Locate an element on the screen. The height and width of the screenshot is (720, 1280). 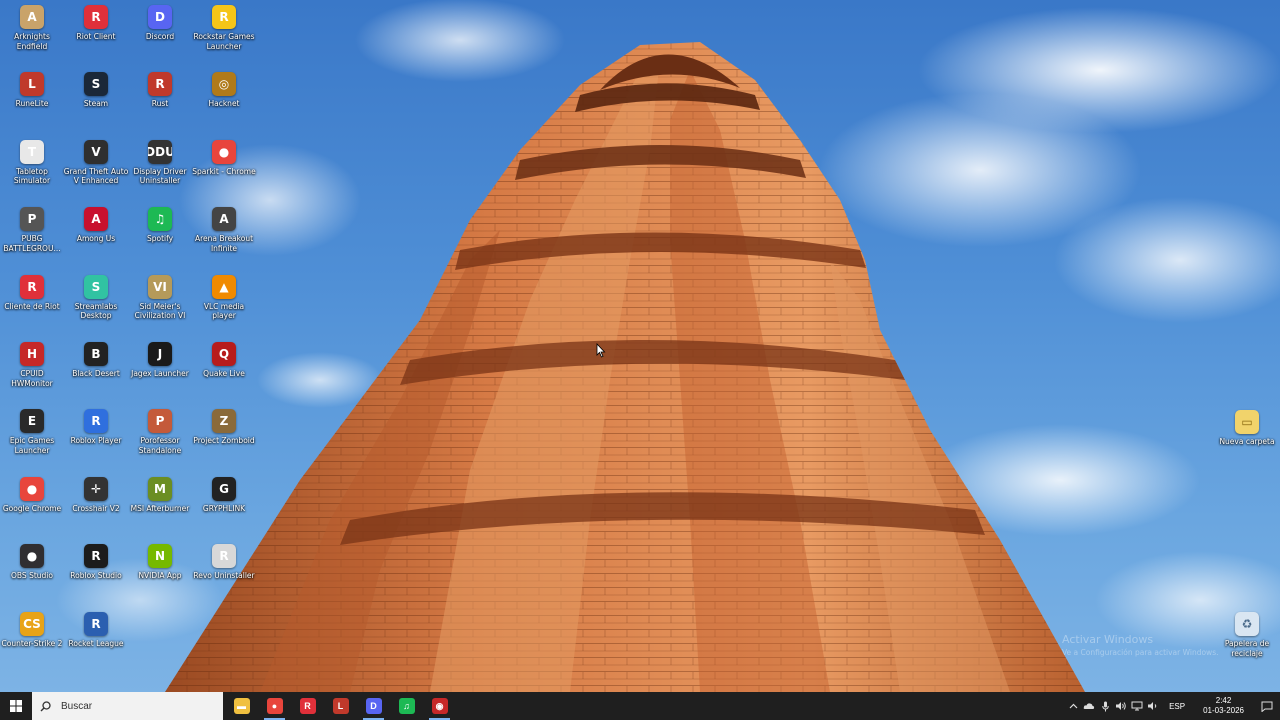
porofessor-icon: P is located at coordinates (160, 421).